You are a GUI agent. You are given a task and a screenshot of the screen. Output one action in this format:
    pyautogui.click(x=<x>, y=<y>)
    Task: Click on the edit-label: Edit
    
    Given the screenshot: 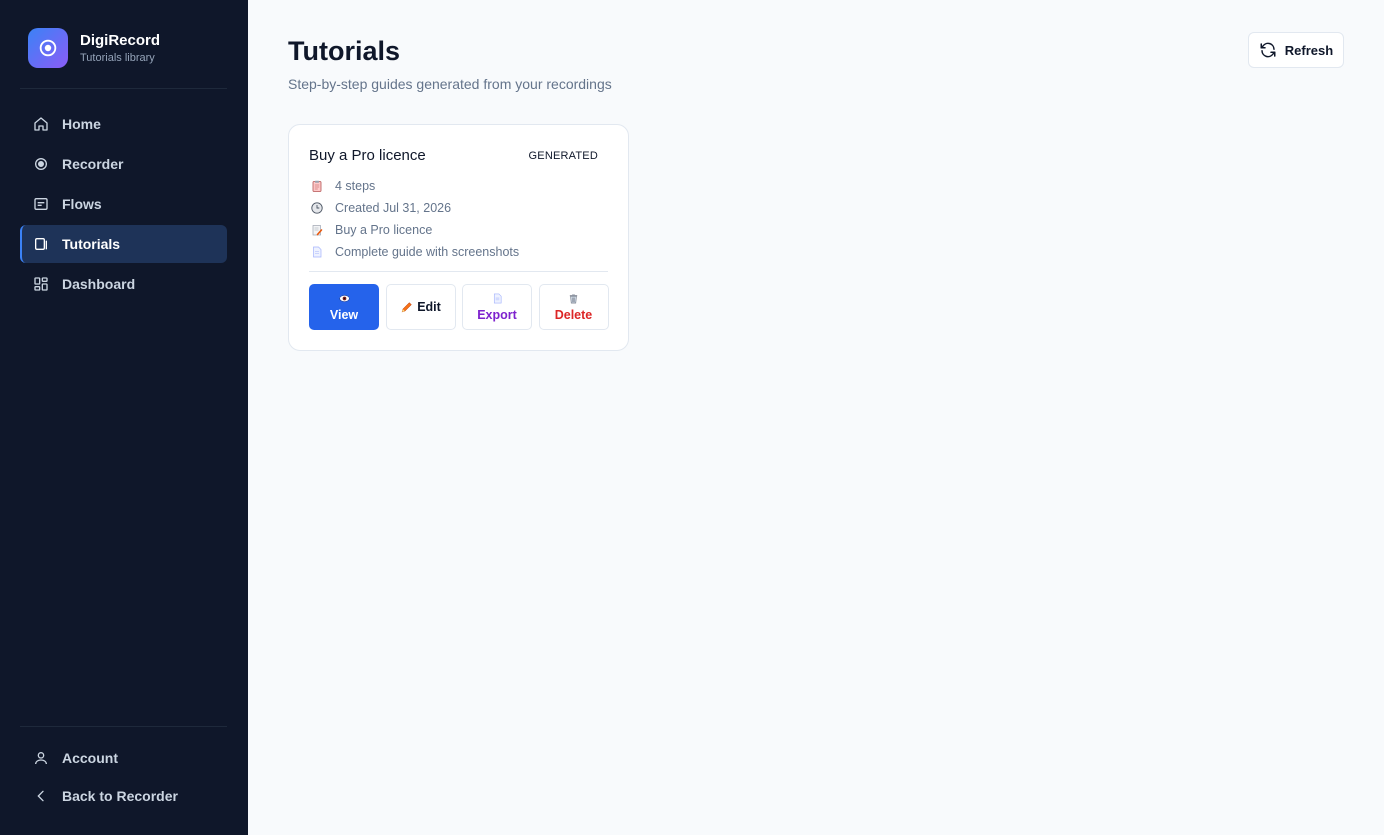 What is the action you would take?
    pyautogui.click(x=429, y=307)
    